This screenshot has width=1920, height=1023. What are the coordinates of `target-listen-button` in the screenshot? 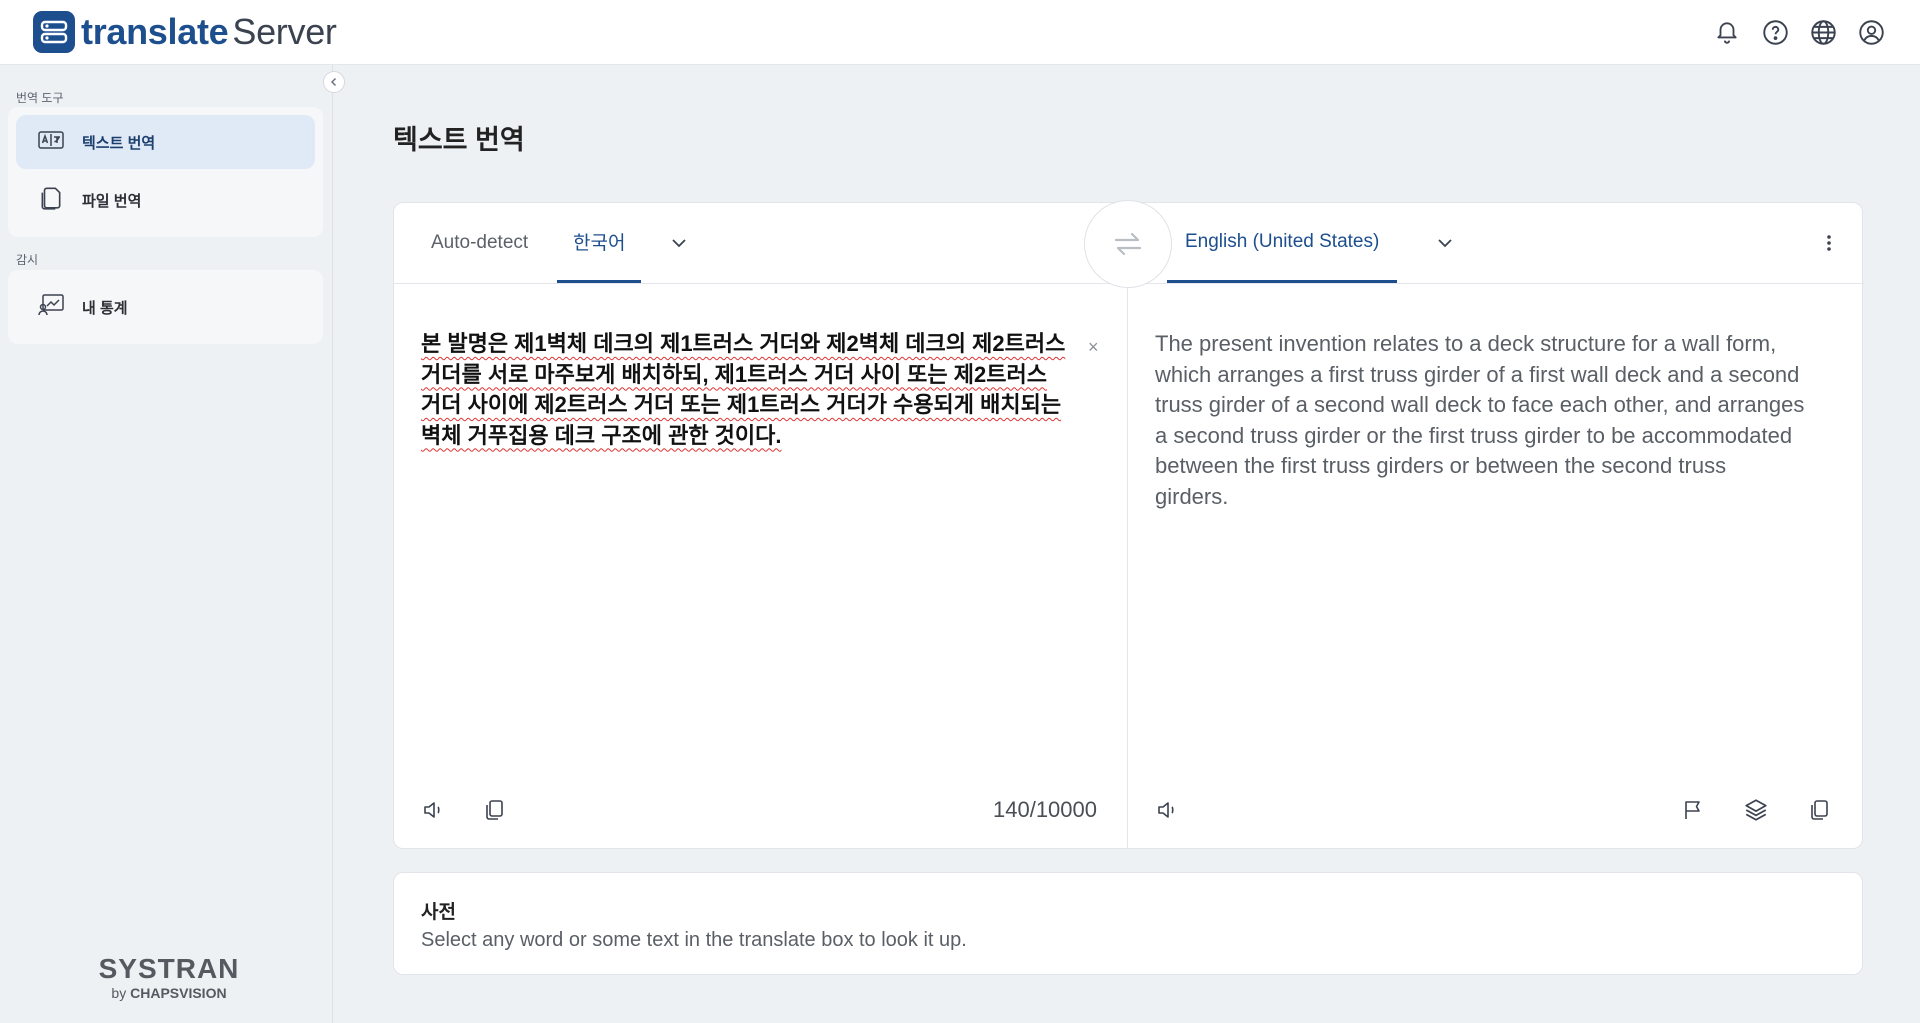 It's located at (1168, 810).